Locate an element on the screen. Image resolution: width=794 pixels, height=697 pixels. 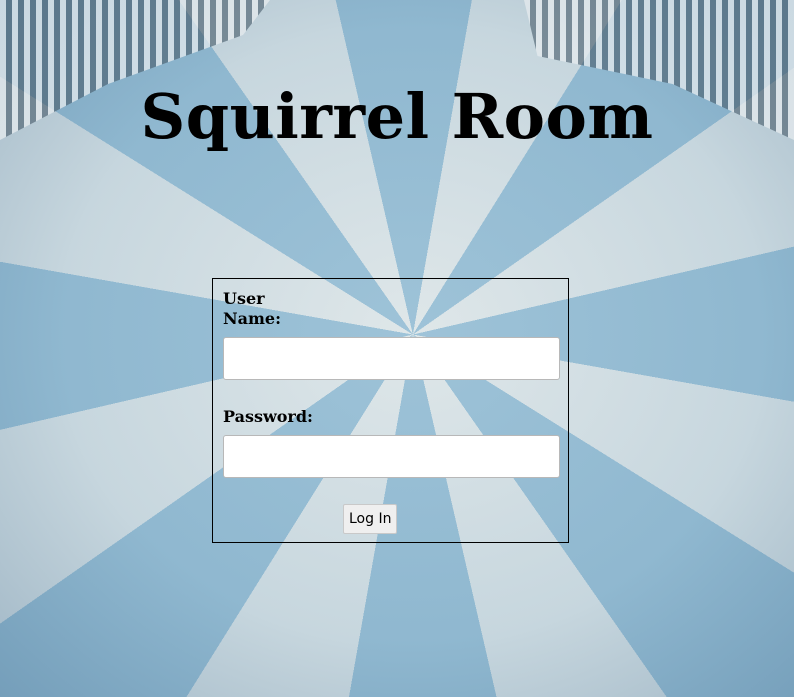
password-input is located at coordinates (391, 456).